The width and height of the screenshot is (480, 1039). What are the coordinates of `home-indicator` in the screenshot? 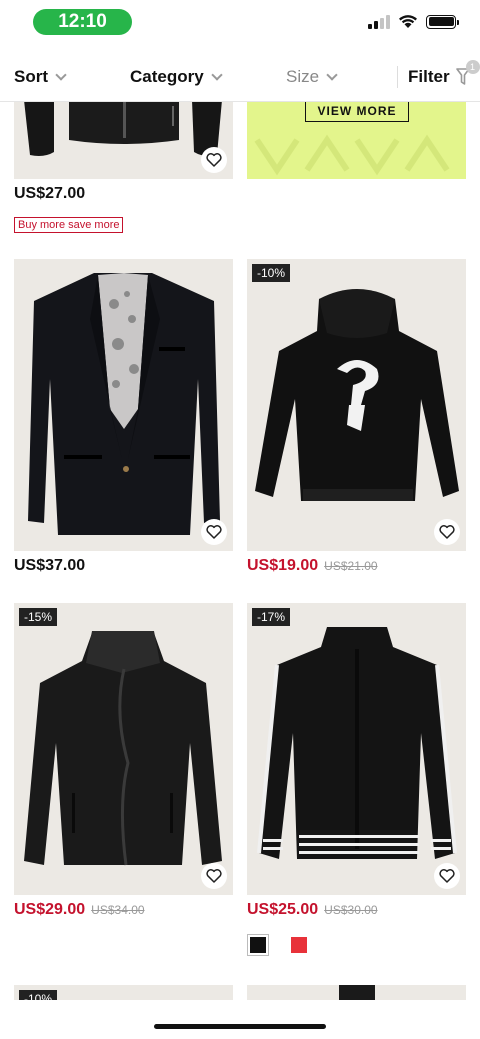 It's located at (240, 1026).